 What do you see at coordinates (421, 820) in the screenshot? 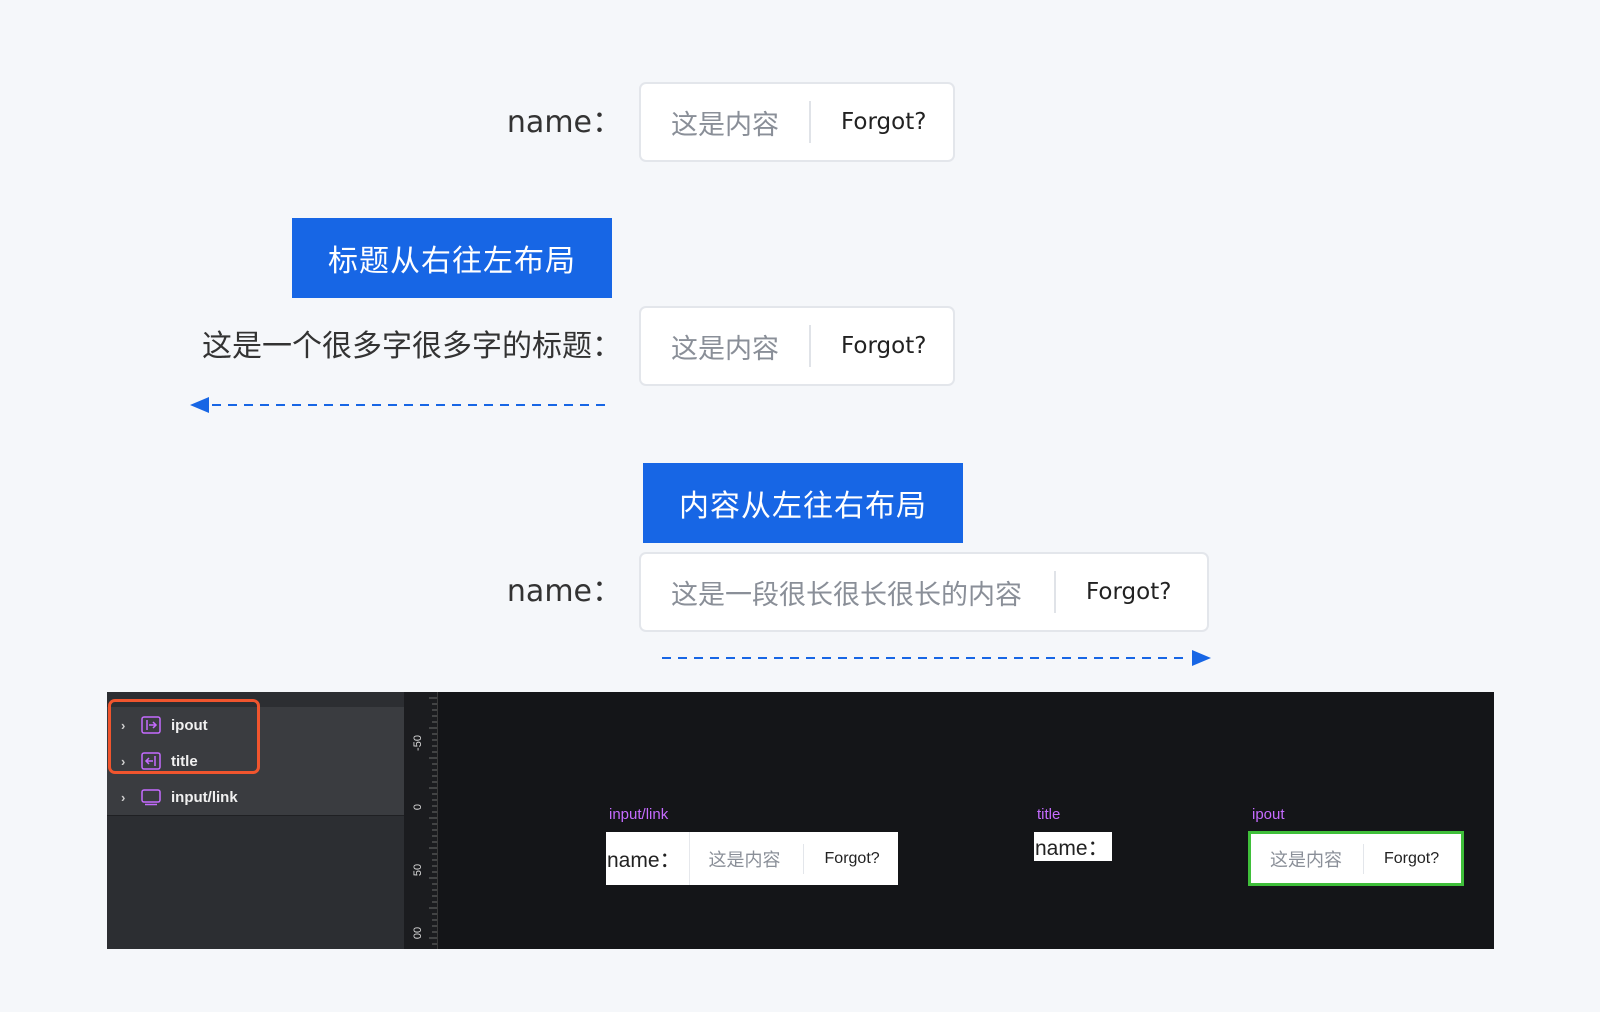
I see `vertical-ruler: -50 0 50 00` at bounding box center [421, 820].